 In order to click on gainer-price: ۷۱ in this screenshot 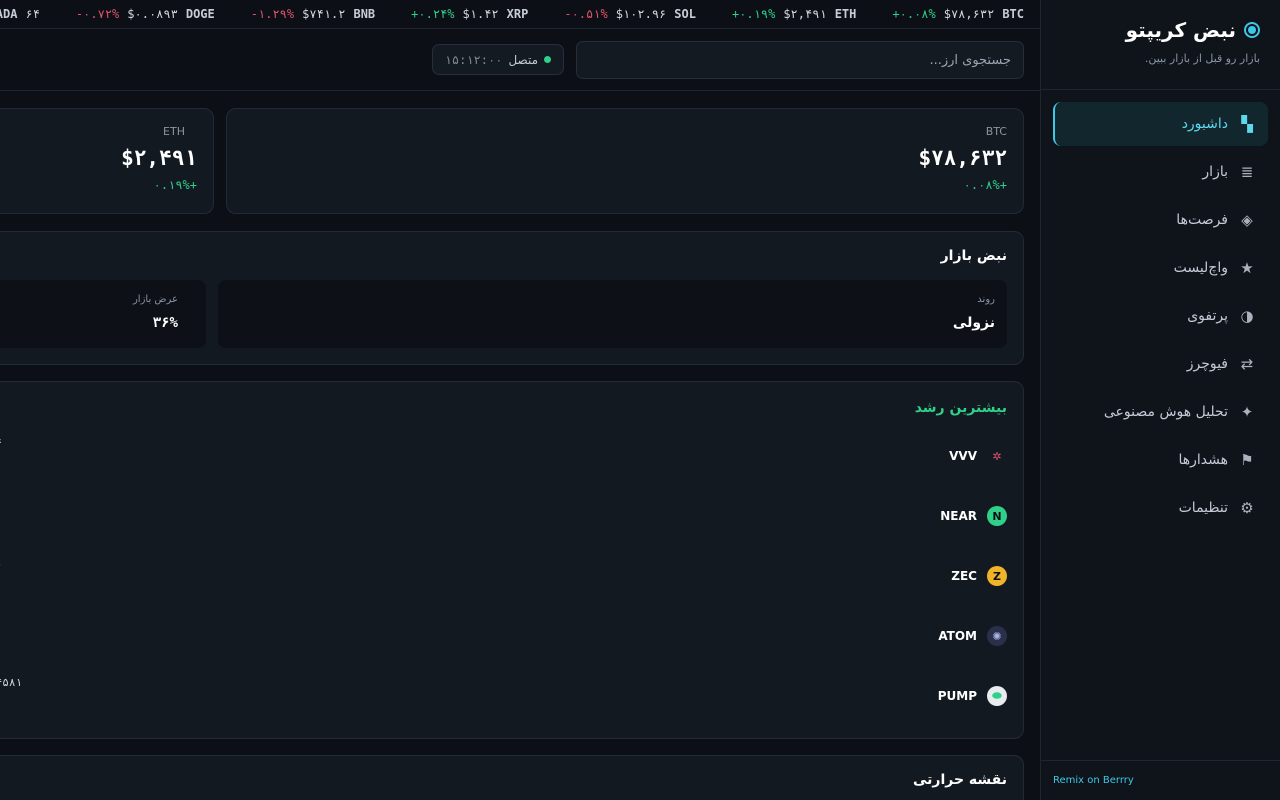, I will do `click(1, 562)`.